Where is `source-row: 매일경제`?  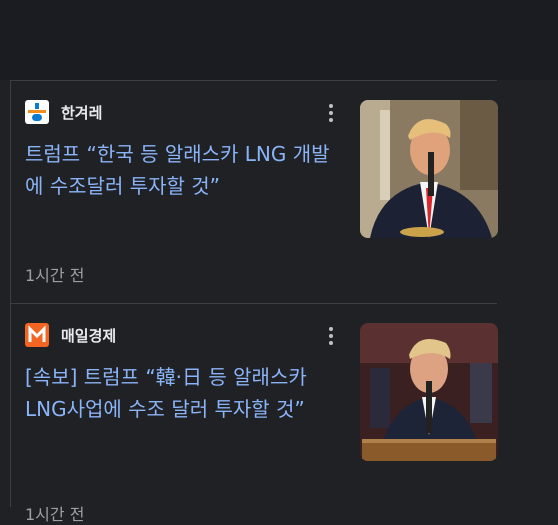
source-row: 매일경제 is located at coordinates (70, 335).